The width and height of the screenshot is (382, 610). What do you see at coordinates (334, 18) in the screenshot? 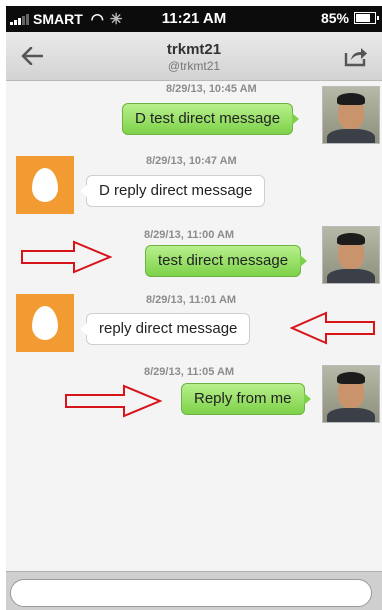
I see `battery-percent: 85%` at bounding box center [334, 18].